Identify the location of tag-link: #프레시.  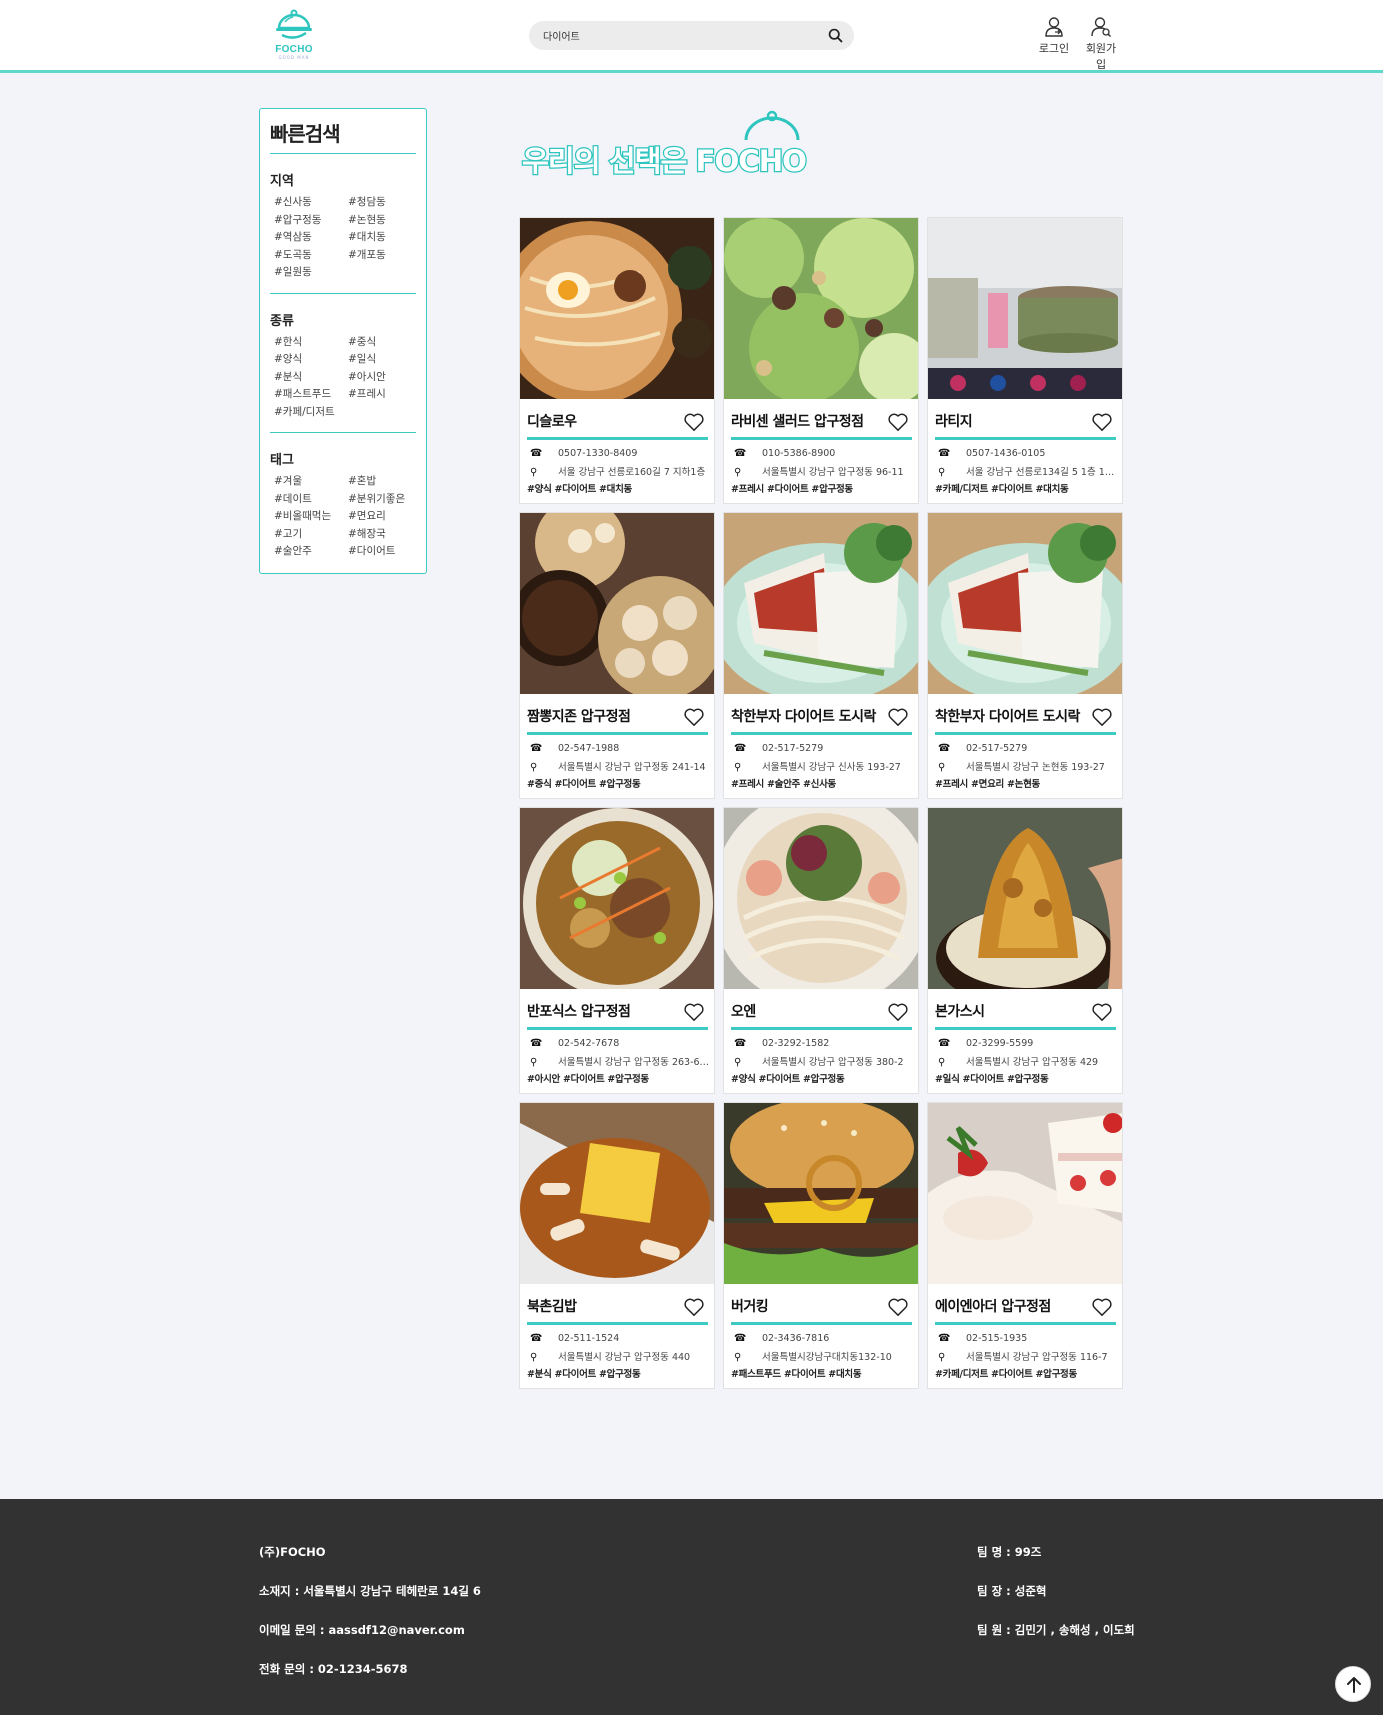
(385, 394).